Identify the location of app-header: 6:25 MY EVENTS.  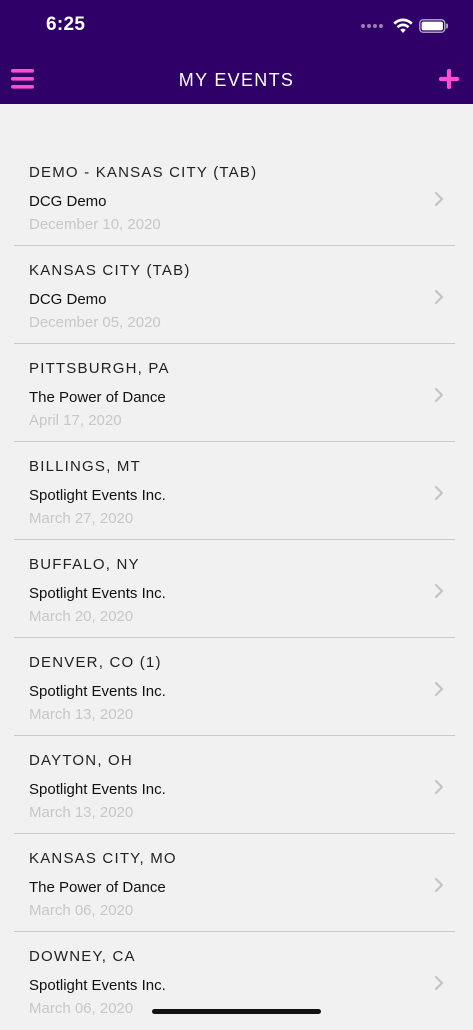
(236, 52).